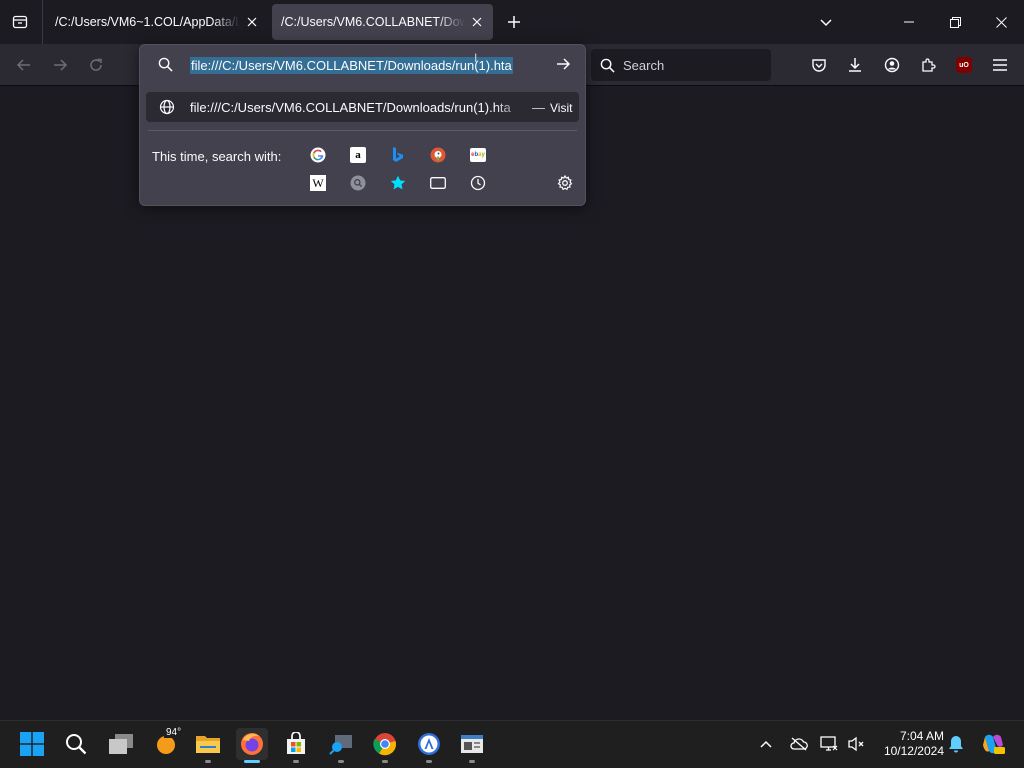  What do you see at coordinates (385, 745) in the screenshot?
I see `chrome-button` at bounding box center [385, 745].